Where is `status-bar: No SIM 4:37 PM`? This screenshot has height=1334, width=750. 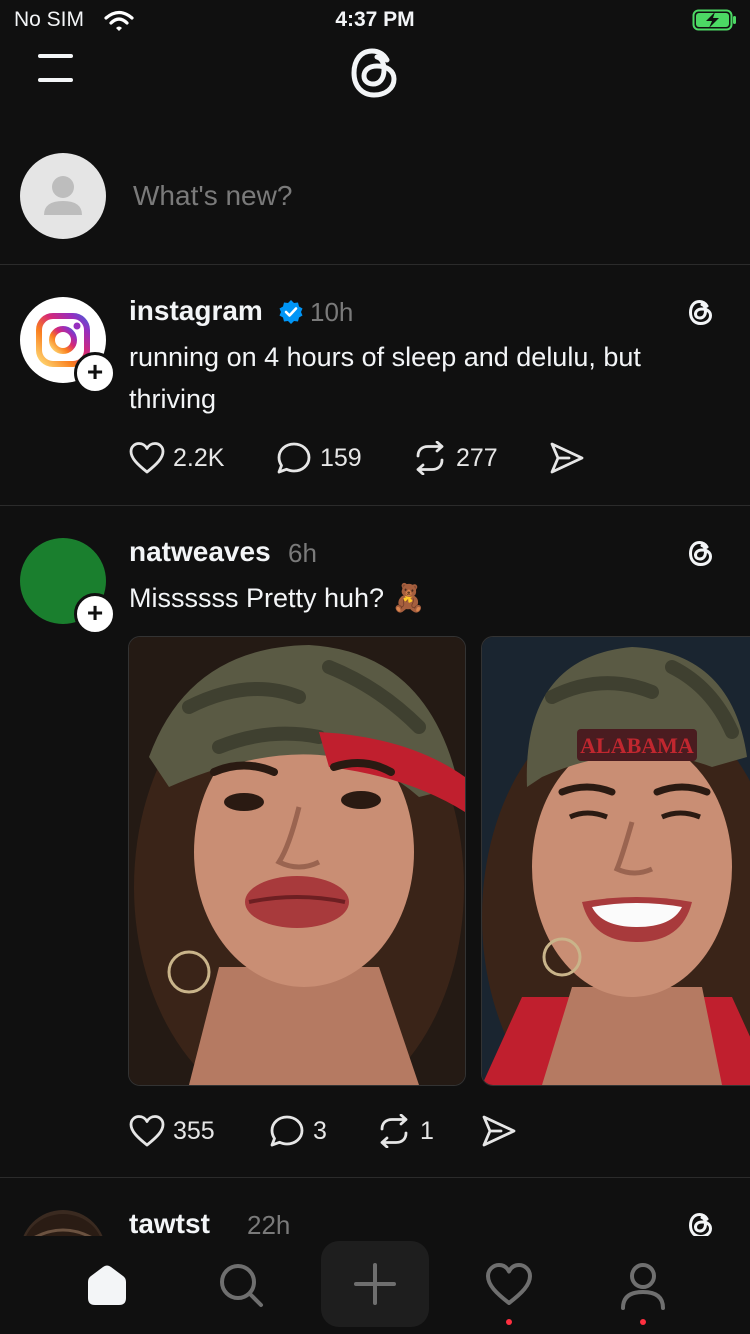 status-bar: No SIM 4:37 PM is located at coordinates (375, 20).